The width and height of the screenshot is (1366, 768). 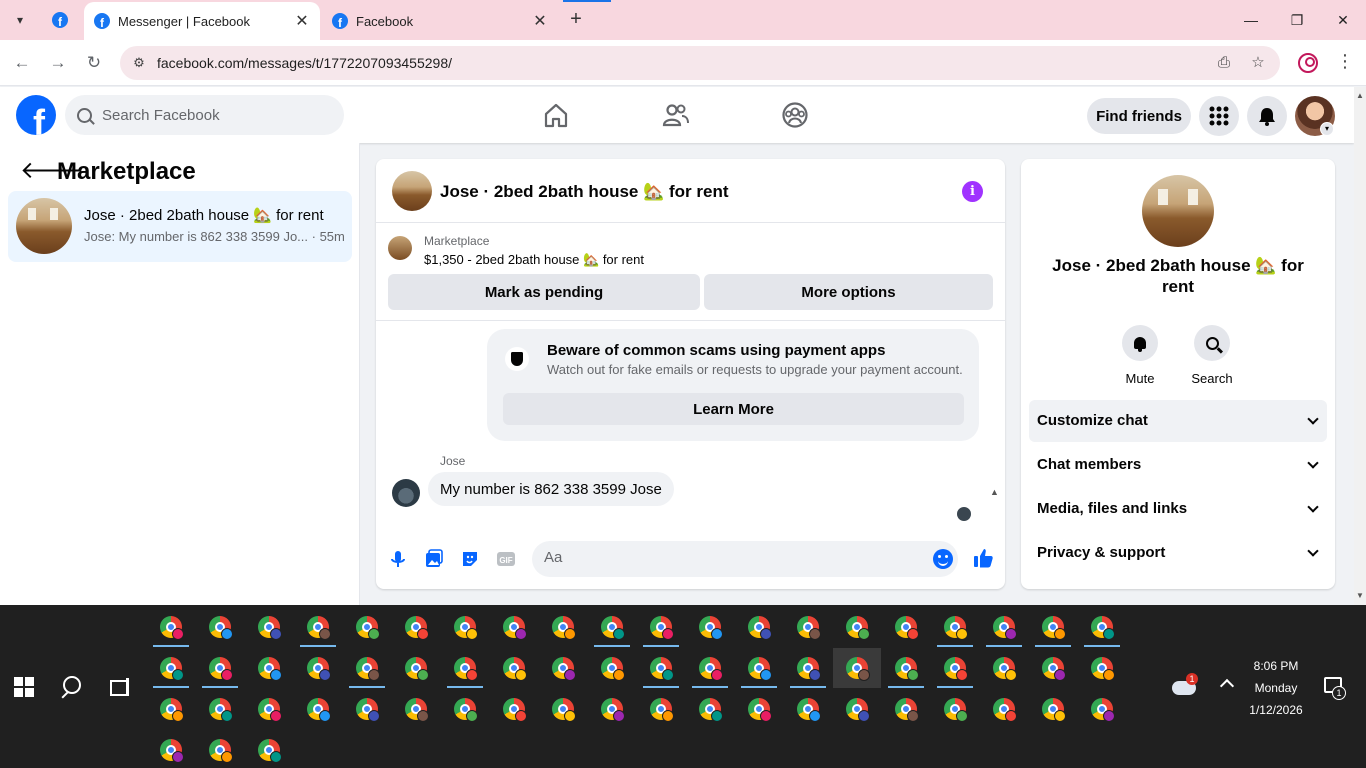 What do you see at coordinates (202, 21) in the screenshot?
I see `tab-messenger: f Messenger | Facebook ✕` at bounding box center [202, 21].